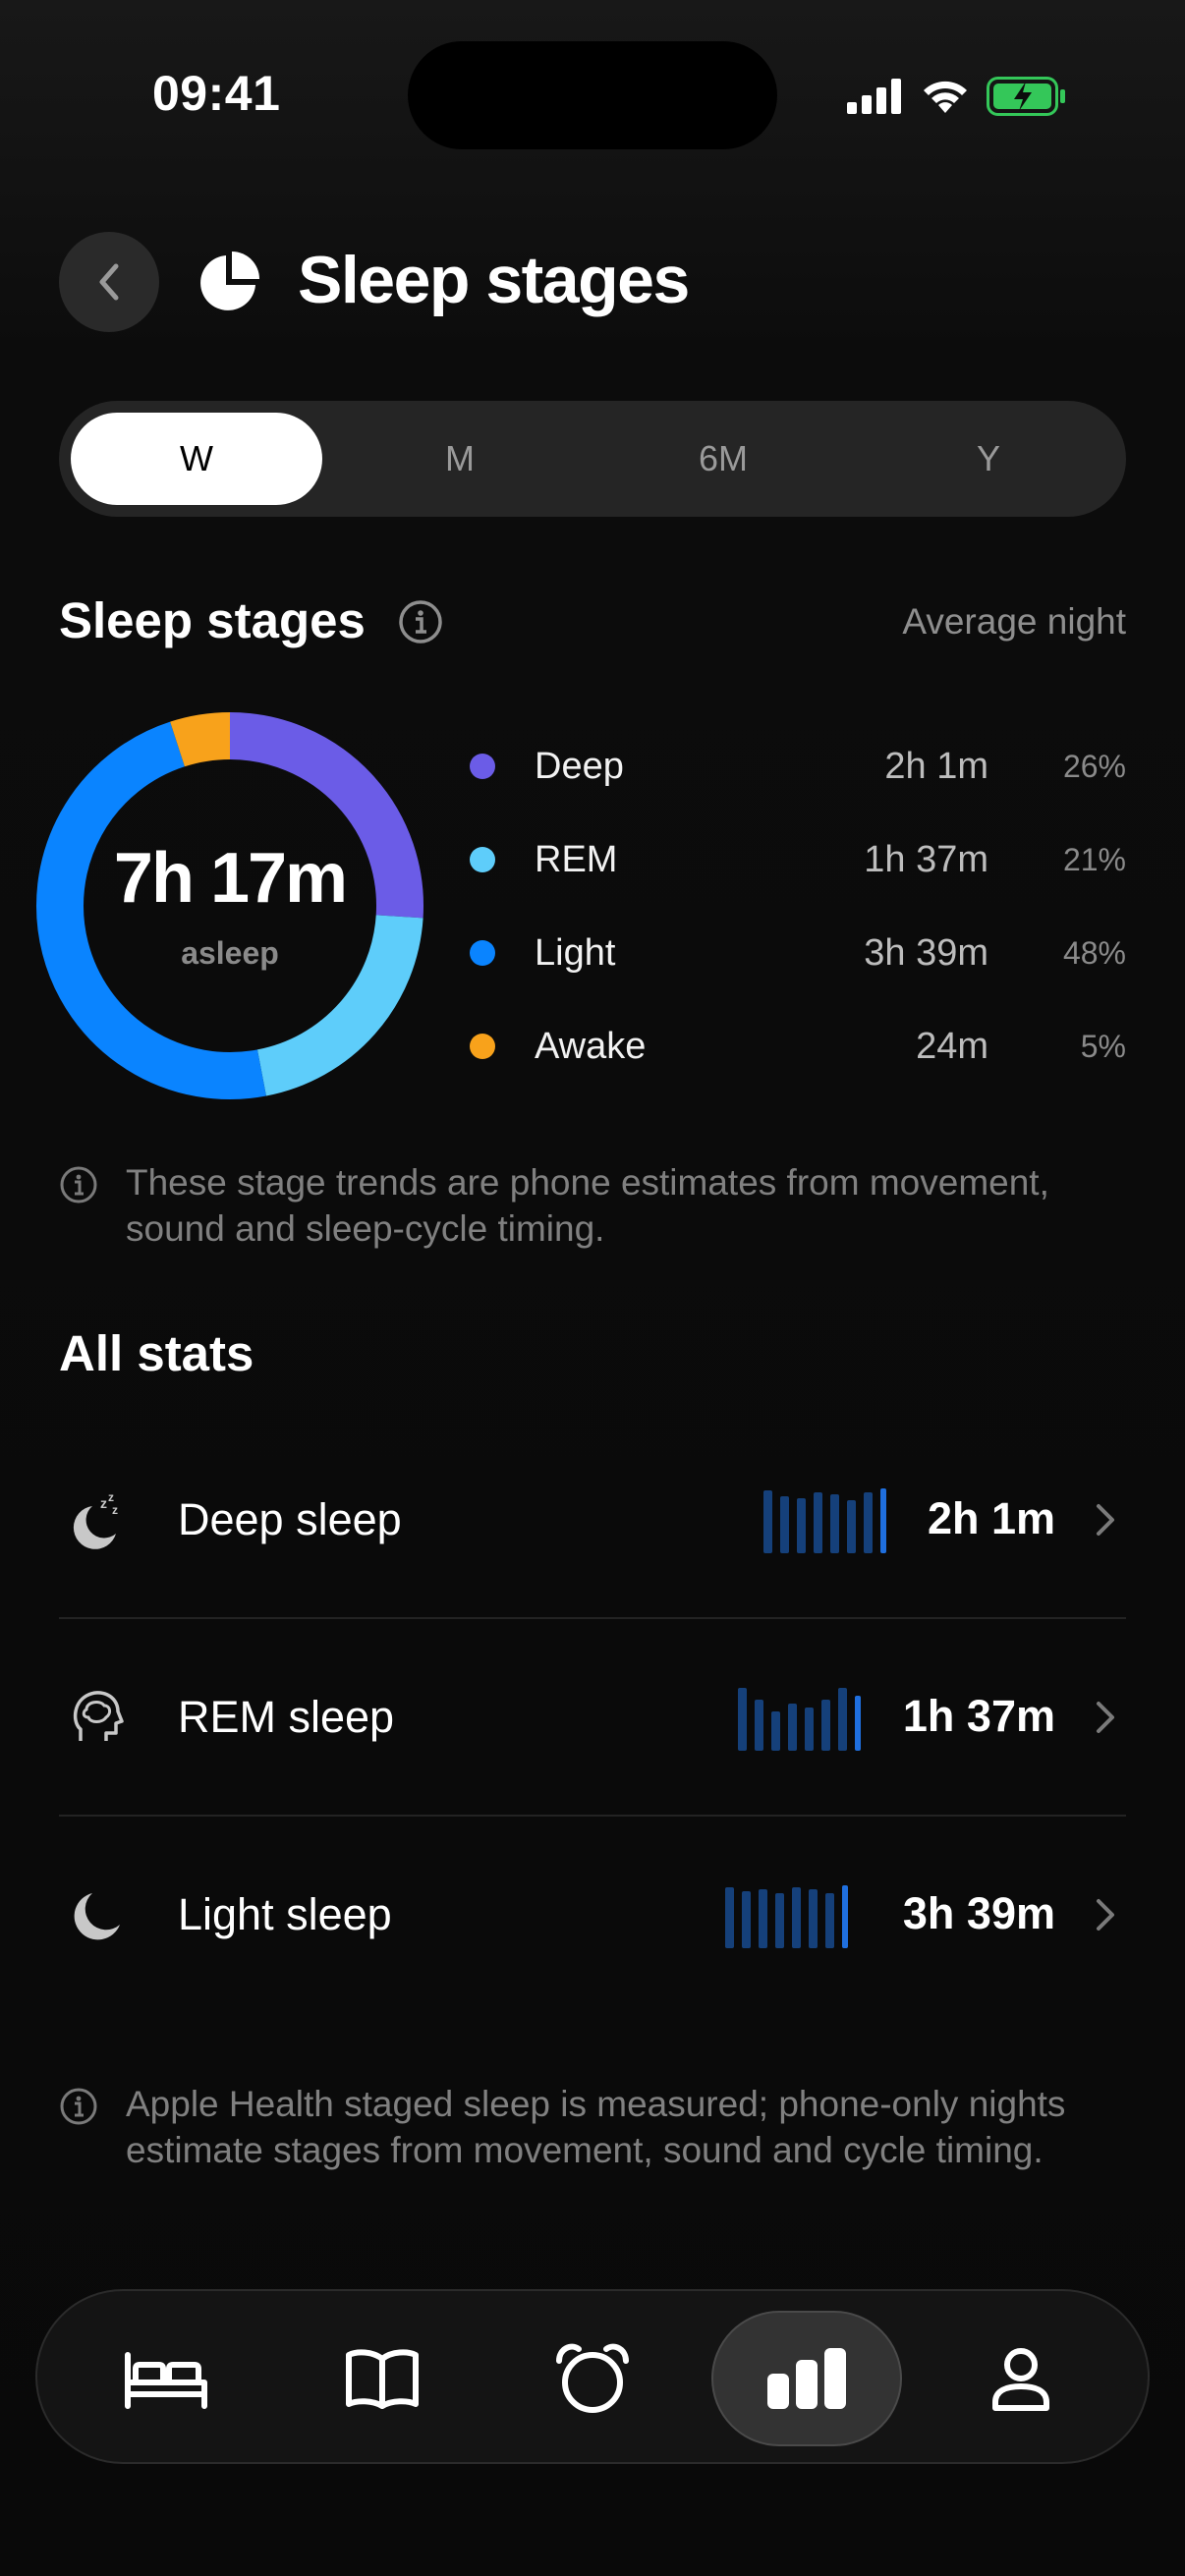  I want to click on legend-duration: 1h 37m, so click(926, 859).